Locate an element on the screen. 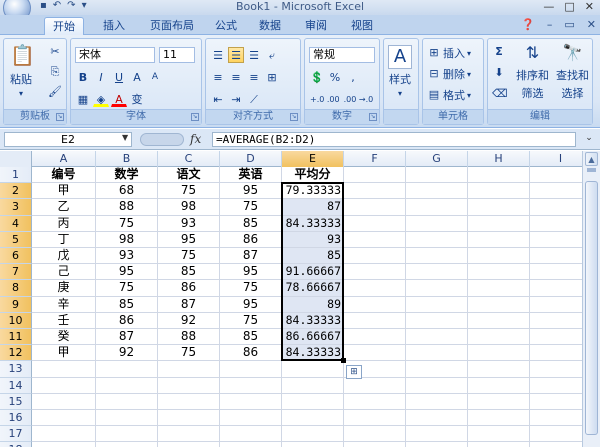 The height and width of the screenshot is (447, 600). cell-b15 is located at coordinates (127, 401).